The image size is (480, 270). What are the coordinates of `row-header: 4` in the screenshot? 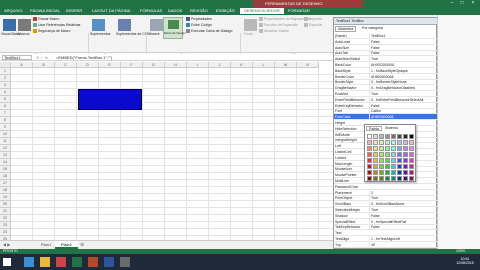 It's located at (5, 92).